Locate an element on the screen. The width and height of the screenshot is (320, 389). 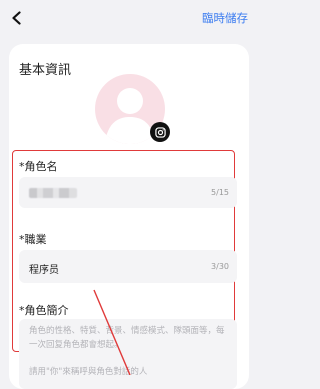
temp-save-button: 臨時儲存 is located at coordinates (225, 18).